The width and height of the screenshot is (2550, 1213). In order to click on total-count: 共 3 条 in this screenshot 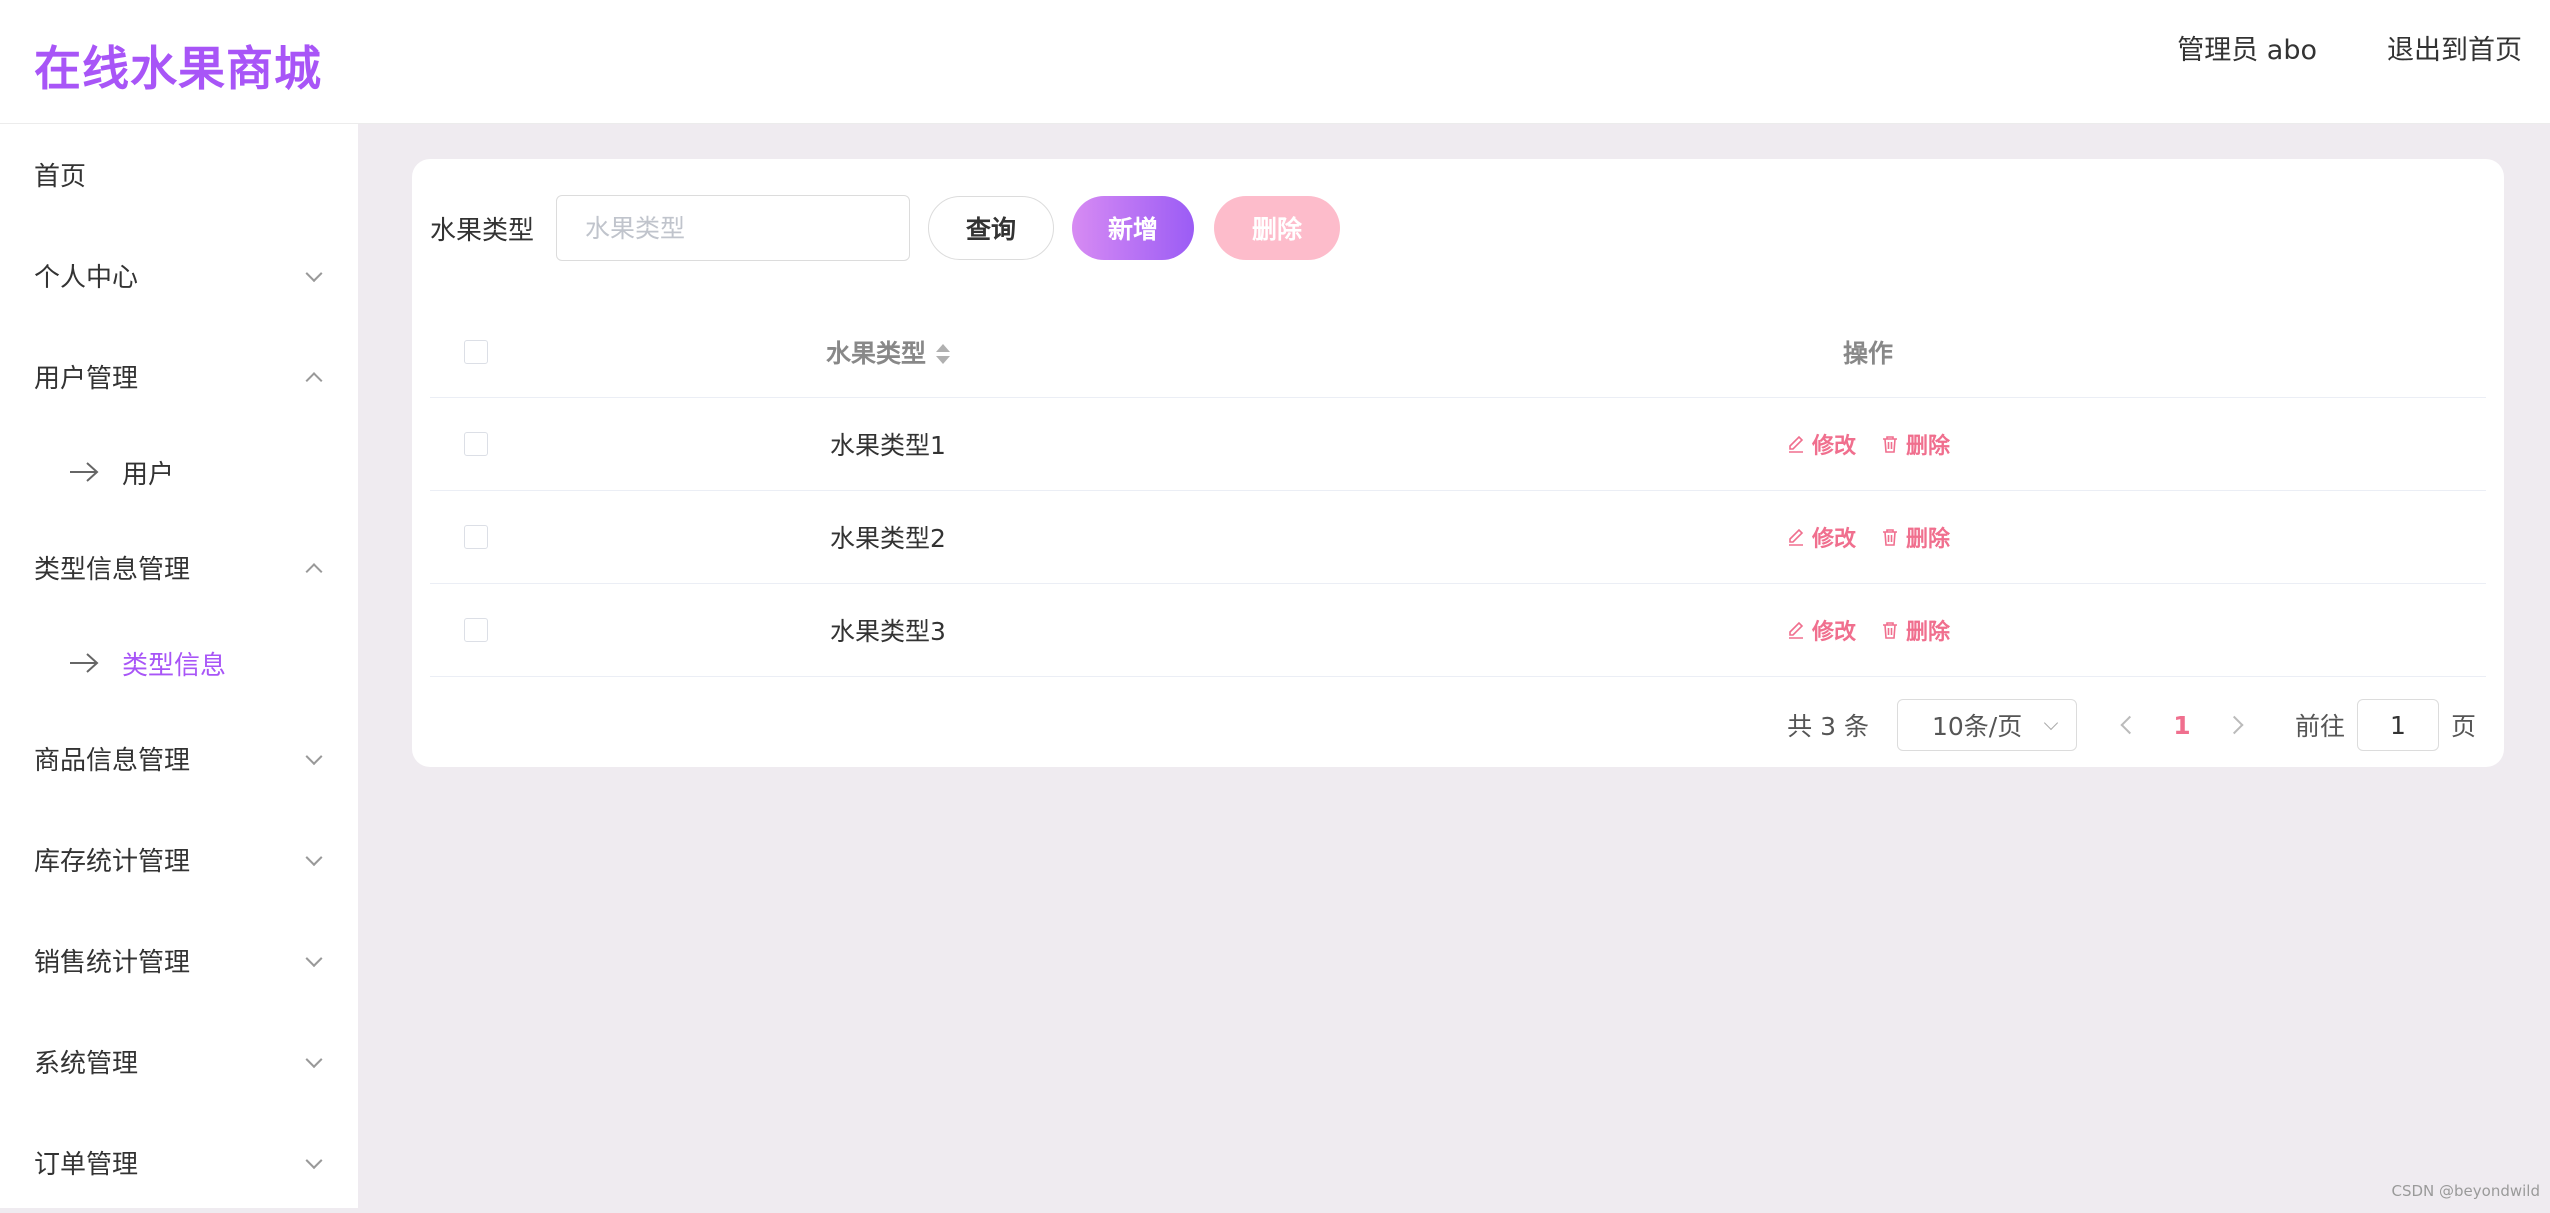, I will do `click(1828, 725)`.